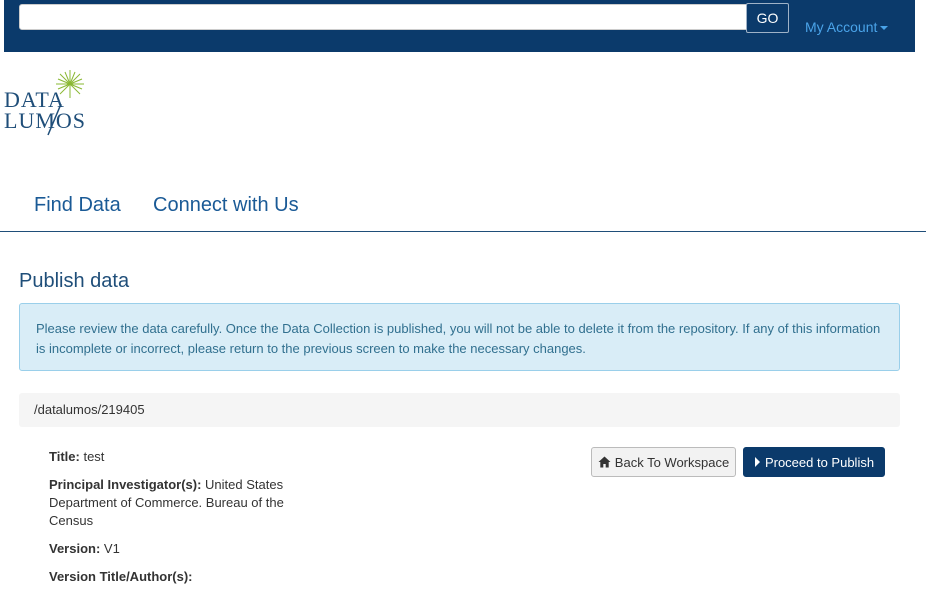 The height and width of the screenshot is (596, 926). Describe the element at coordinates (94, 456) in the screenshot. I see `detail-value: test` at that location.